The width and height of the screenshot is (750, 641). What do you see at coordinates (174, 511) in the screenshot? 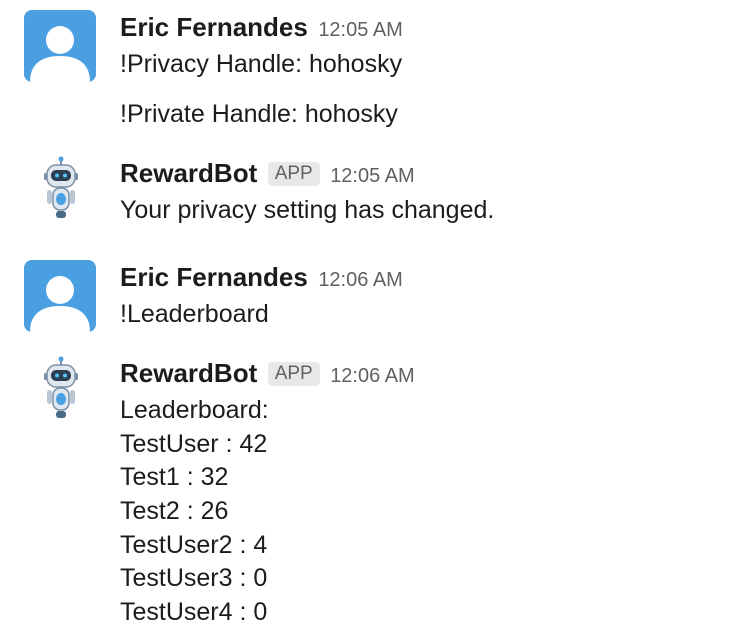
I see `message-text: Test2 : 26` at bounding box center [174, 511].